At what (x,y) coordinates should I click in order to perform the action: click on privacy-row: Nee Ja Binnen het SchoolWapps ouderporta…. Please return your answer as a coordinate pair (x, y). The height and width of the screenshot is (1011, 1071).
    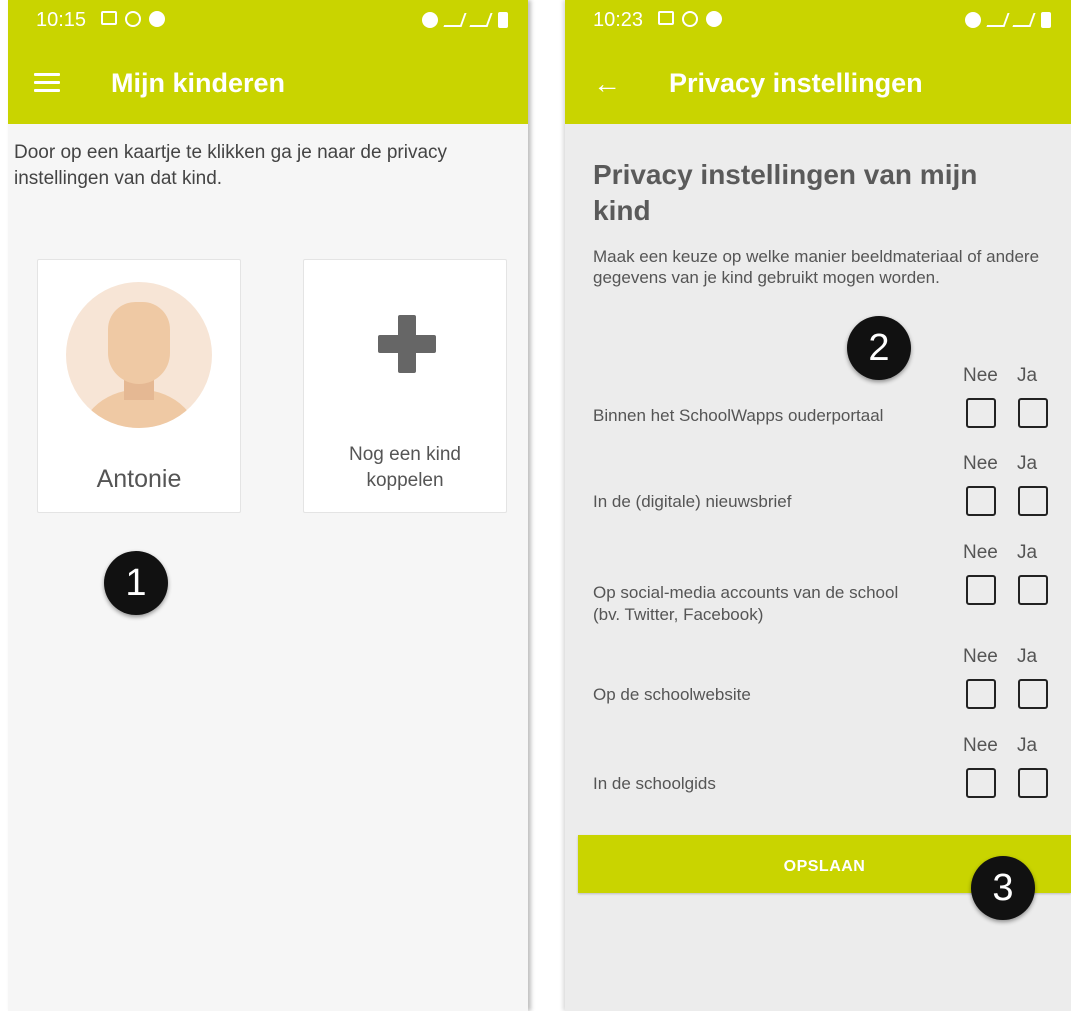
    Looking at the image, I should click on (818, 410).